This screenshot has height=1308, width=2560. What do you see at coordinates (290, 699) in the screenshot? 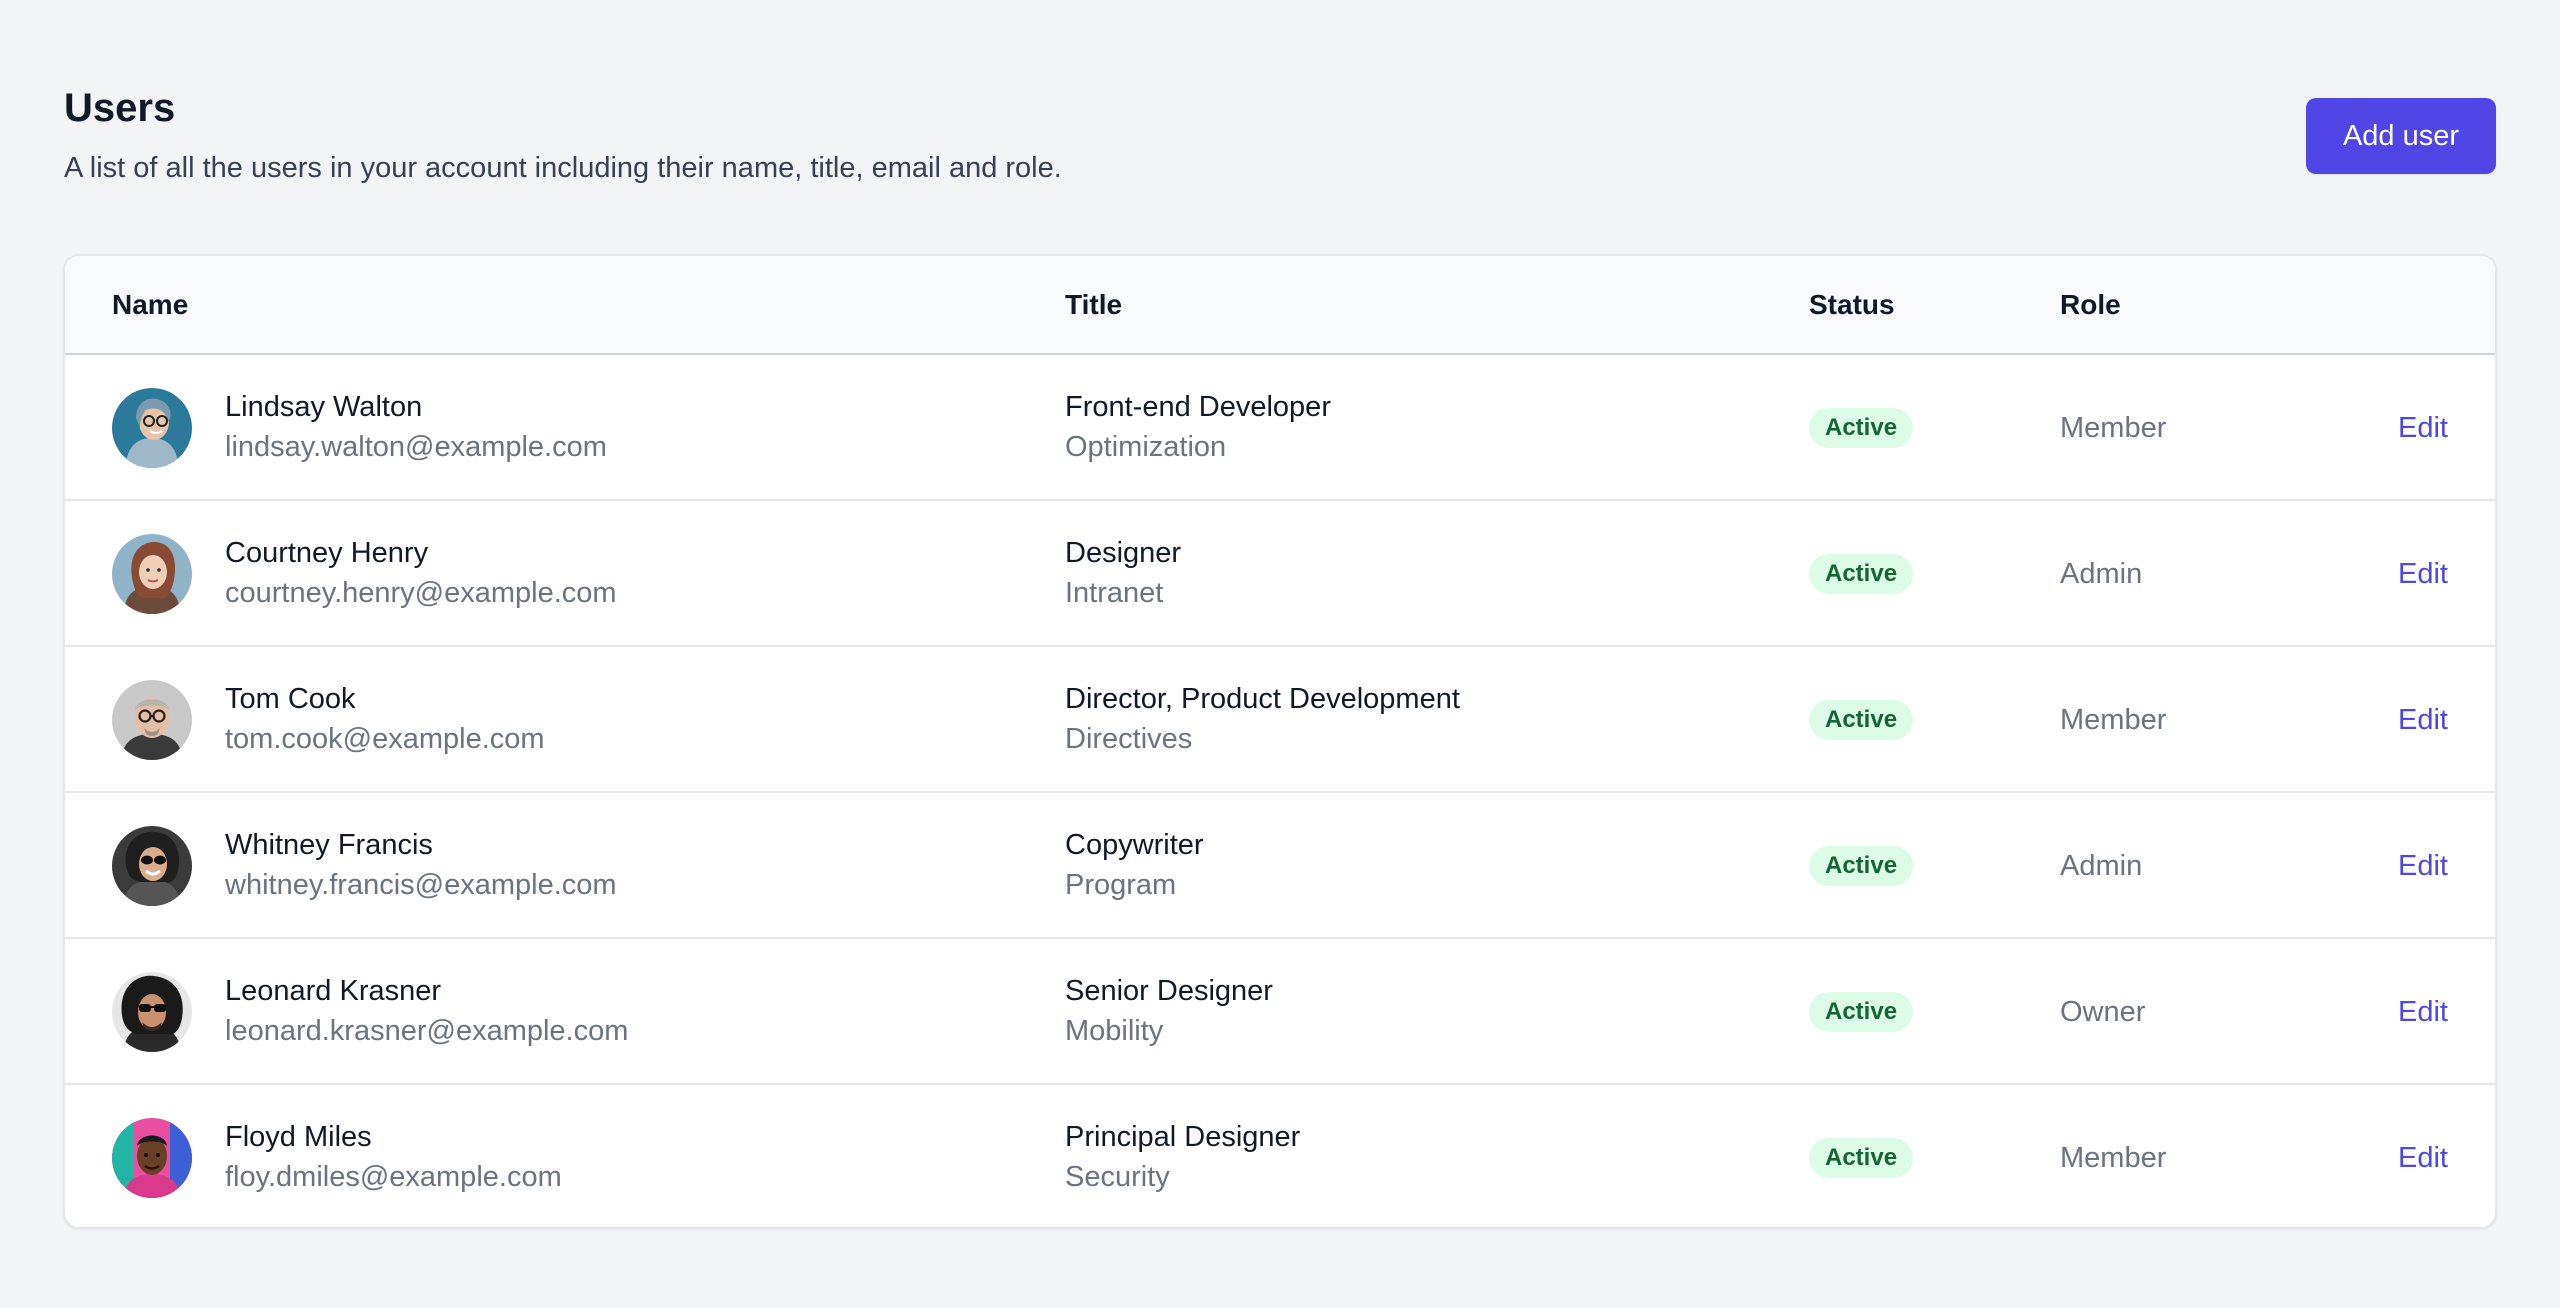
I see `user-name: Tom Cook` at bounding box center [290, 699].